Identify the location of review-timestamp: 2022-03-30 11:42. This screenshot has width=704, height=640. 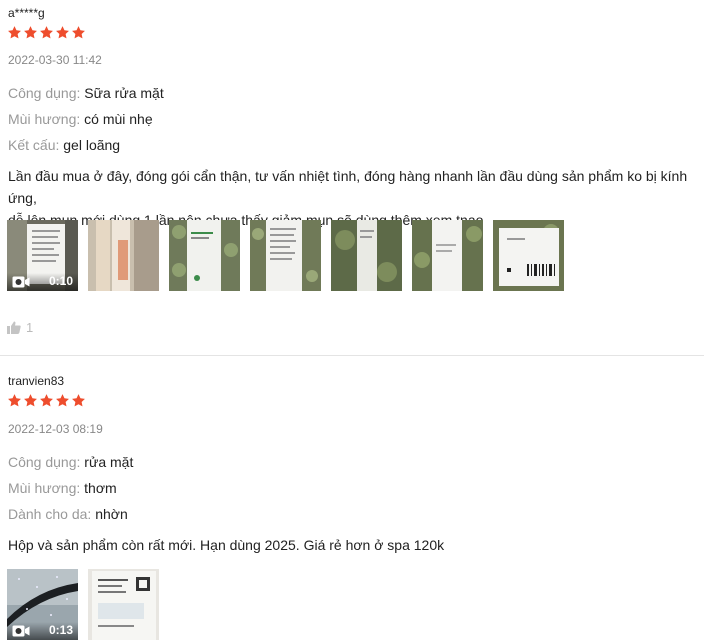
(55, 60).